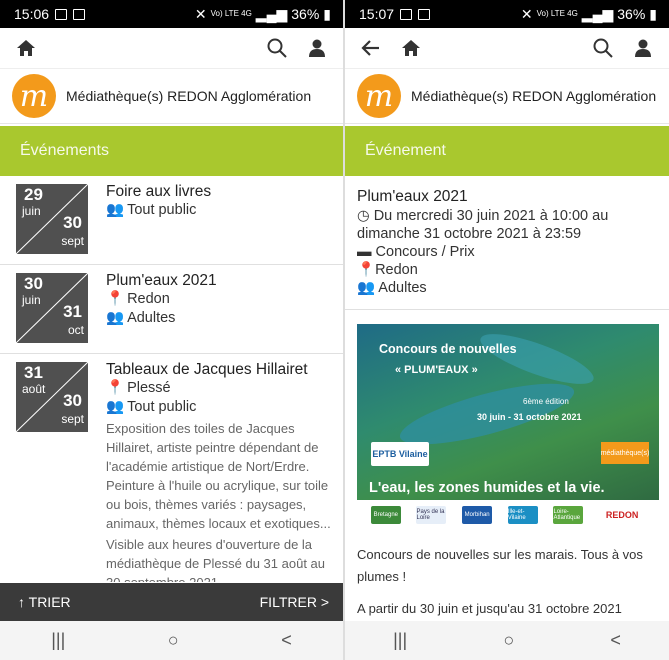 This screenshot has width=669, height=660. Describe the element at coordinates (75, 330) in the screenshot. I see `end-month: oct` at that location.